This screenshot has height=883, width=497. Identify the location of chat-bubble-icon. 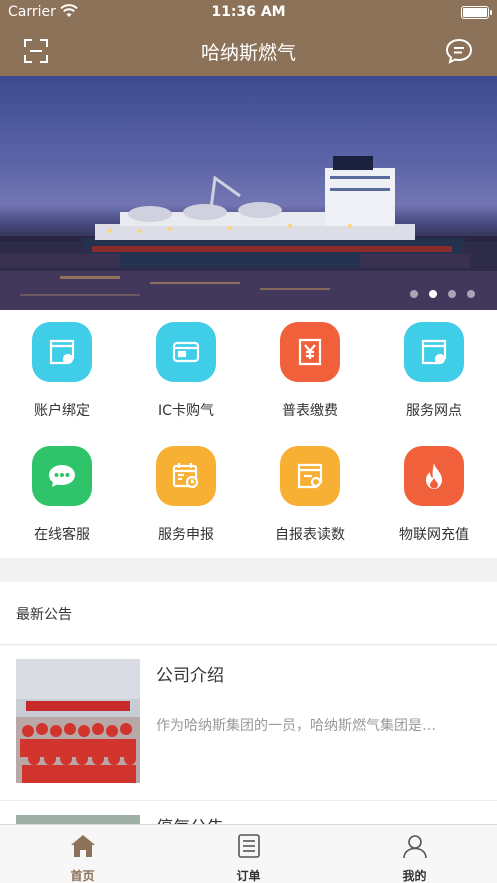
(62, 476).